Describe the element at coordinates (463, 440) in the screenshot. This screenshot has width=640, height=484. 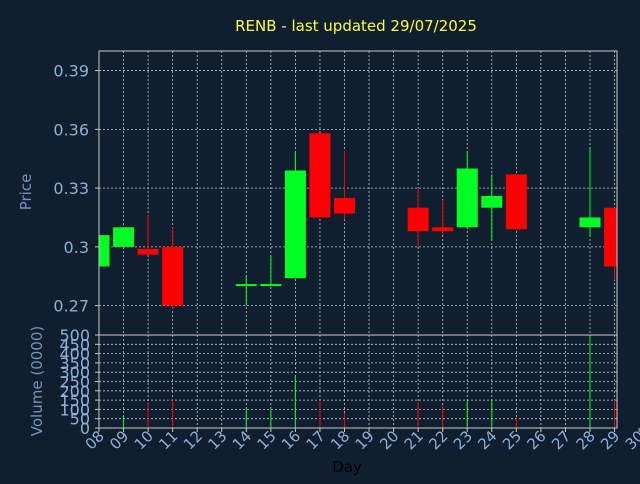
I see `x-tick-label: 23` at that location.